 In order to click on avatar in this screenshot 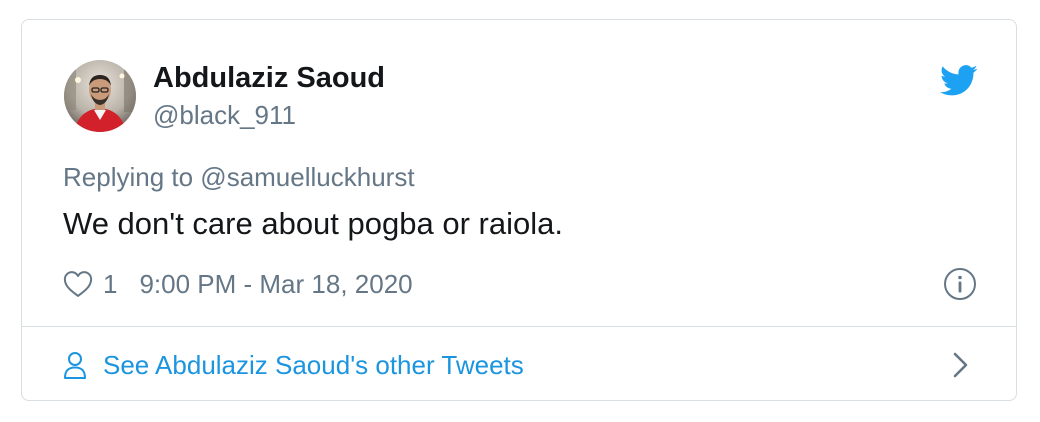, I will do `click(100, 96)`.